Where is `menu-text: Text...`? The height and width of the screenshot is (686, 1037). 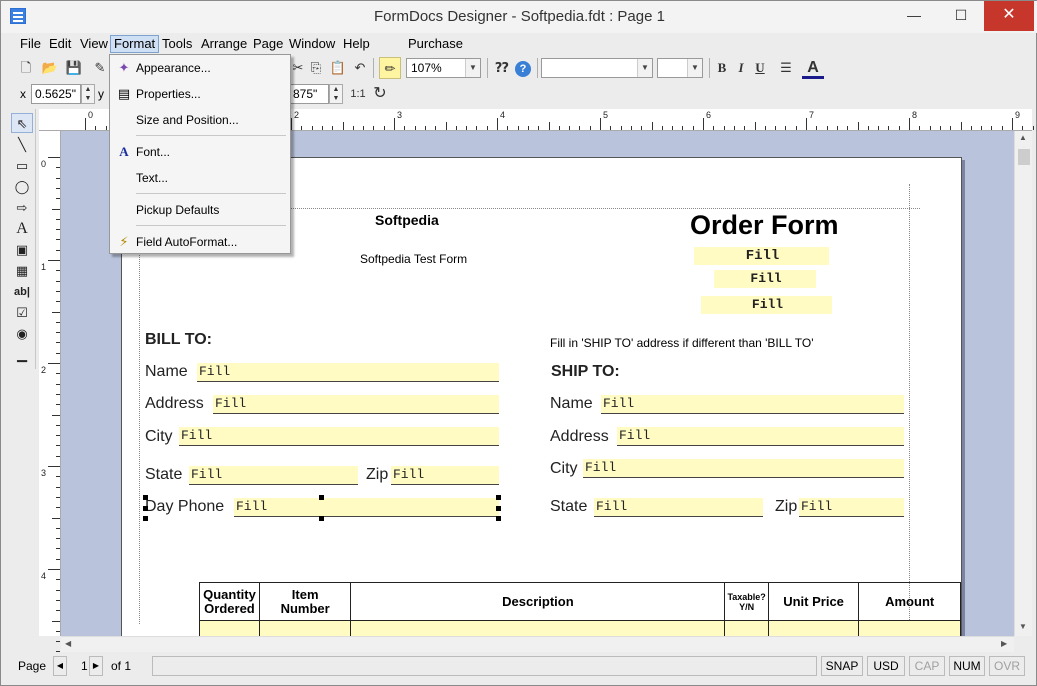 menu-text: Text... is located at coordinates (200, 178).